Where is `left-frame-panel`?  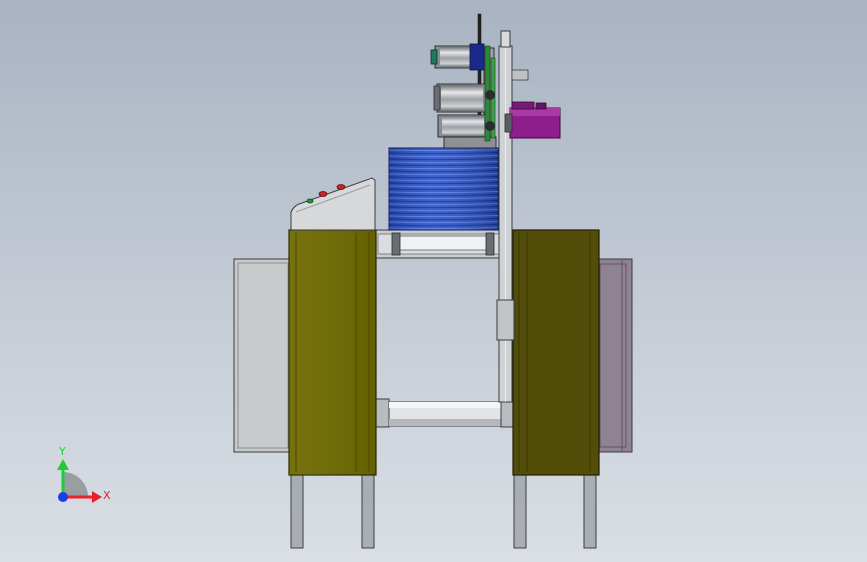 left-frame-panel is located at coordinates (332, 352).